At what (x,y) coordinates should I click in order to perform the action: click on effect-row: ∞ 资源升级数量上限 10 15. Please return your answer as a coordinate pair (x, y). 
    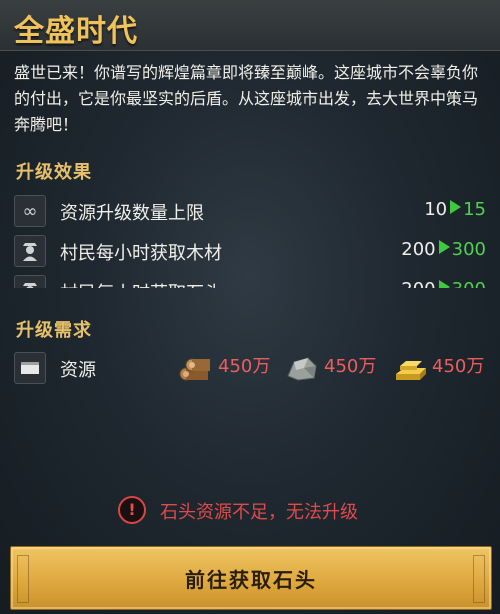
    Looking at the image, I should click on (251, 210).